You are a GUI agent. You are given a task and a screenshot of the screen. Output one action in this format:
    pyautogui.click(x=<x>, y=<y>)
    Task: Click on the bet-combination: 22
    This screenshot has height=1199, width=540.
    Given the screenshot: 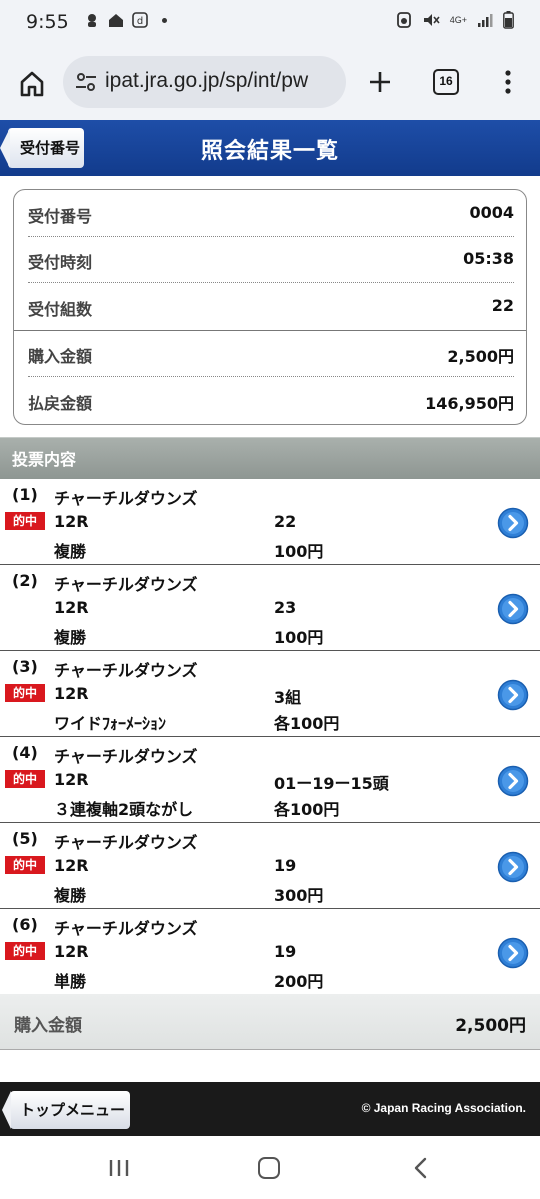 What is the action you would take?
    pyautogui.click(x=285, y=521)
    